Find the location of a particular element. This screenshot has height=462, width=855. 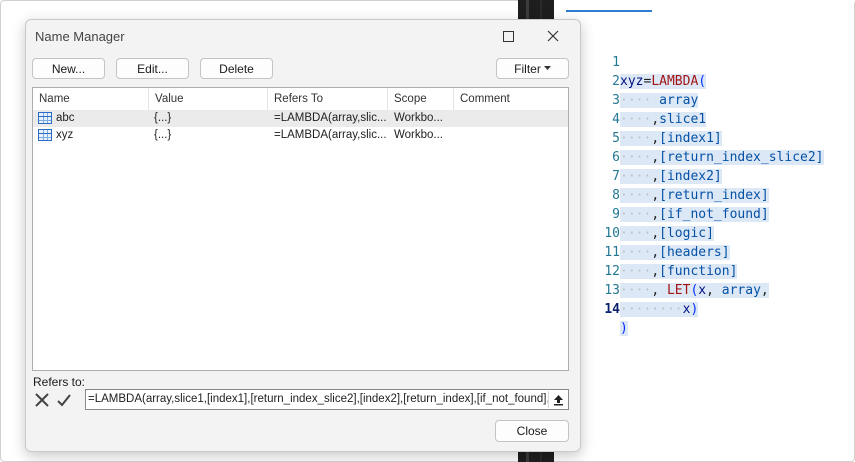

cross-icon is located at coordinates (41, 399).